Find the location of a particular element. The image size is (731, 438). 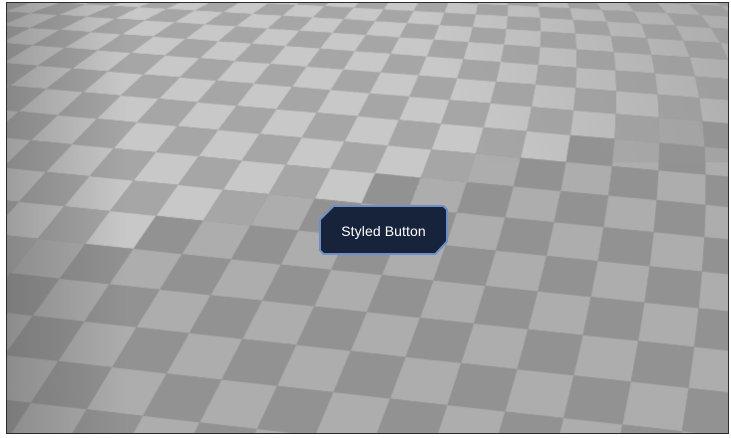

styled-button-label: Styled Button is located at coordinates (383, 231).